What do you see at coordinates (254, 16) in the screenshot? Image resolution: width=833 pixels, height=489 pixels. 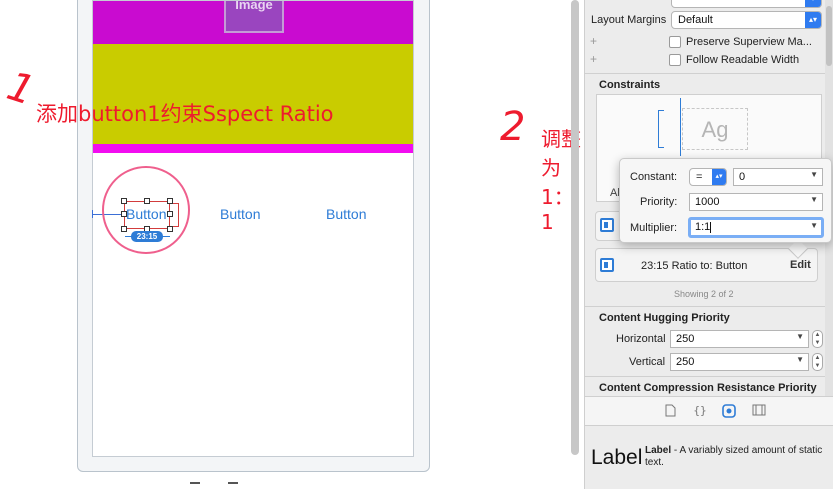 I see `image-view: Image` at bounding box center [254, 16].